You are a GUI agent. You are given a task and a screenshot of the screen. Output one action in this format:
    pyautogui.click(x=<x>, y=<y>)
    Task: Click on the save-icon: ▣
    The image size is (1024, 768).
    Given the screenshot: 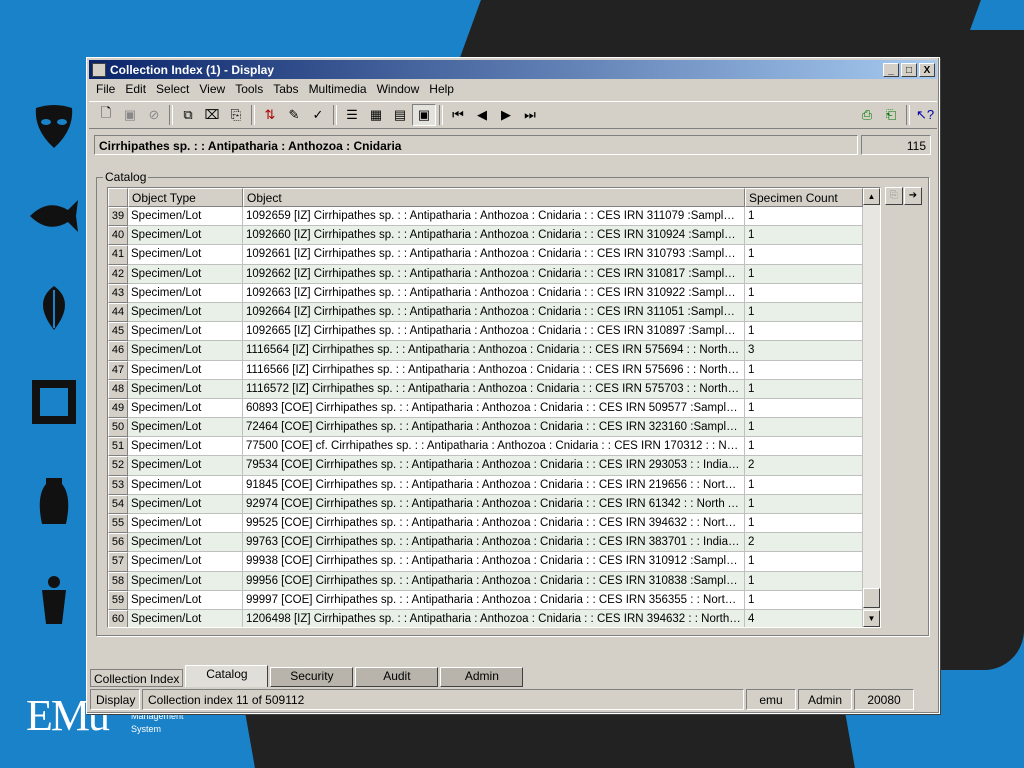 What is the action you would take?
    pyautogui.click(x=130, y=115)
    